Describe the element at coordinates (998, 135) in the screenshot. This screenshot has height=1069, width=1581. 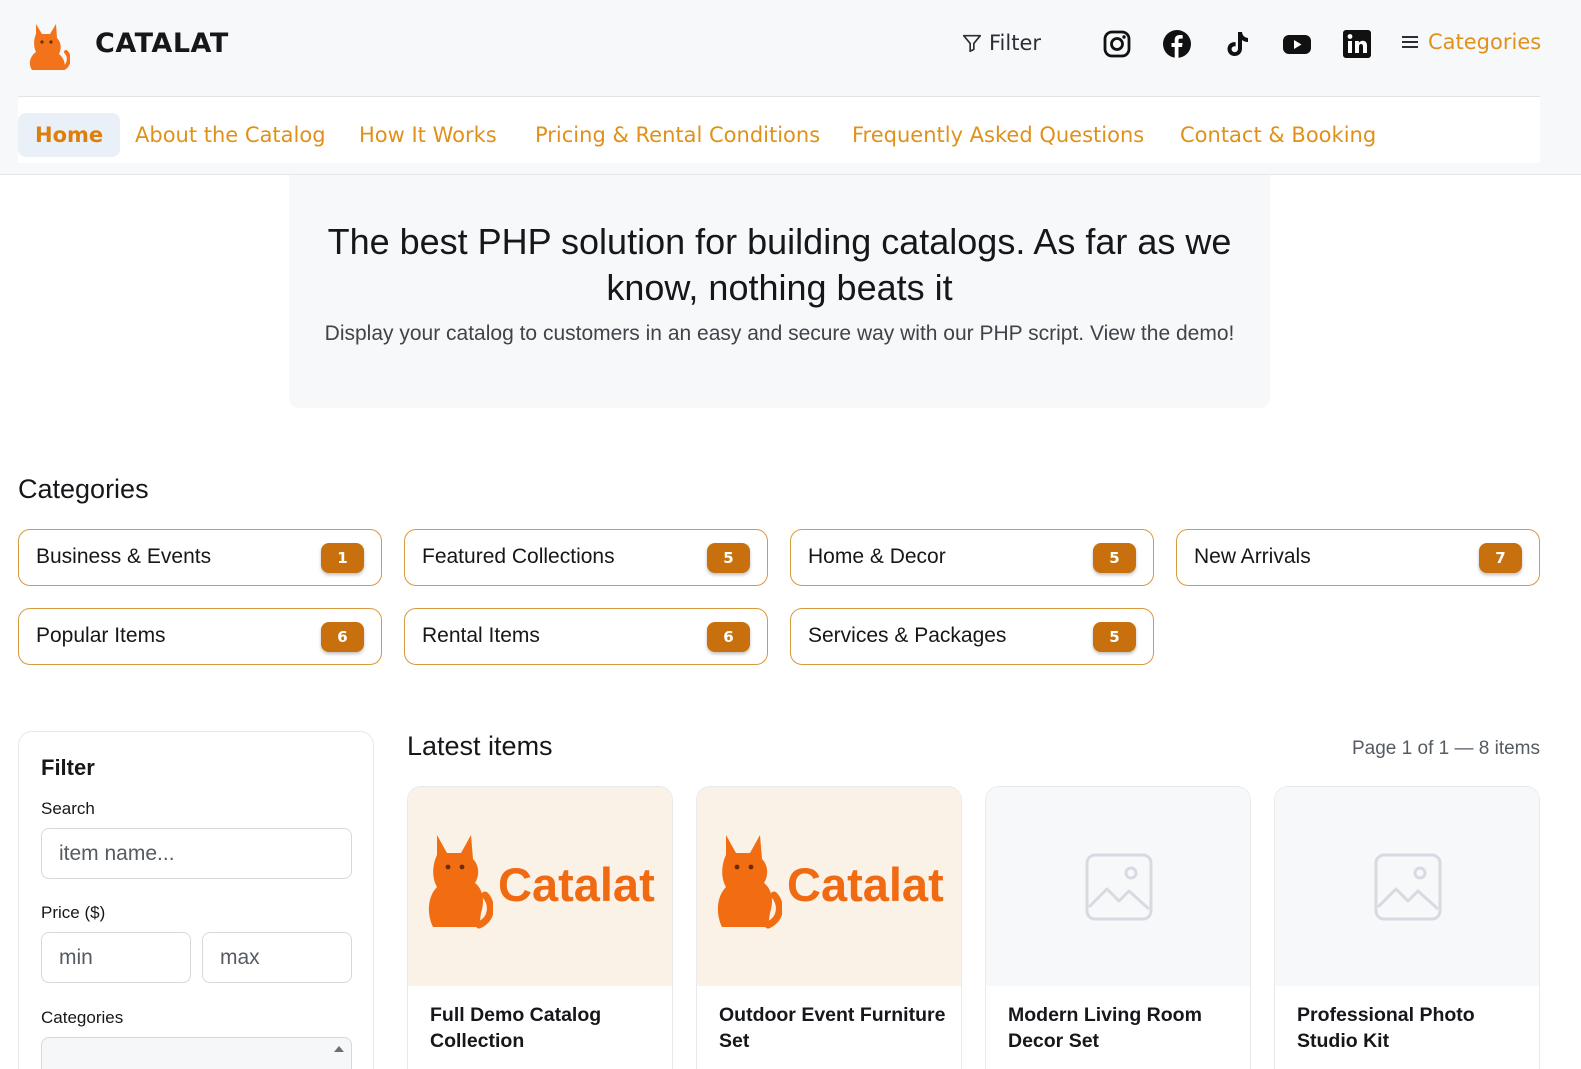
I see `nav-item-faq: Frequently Asked Questions` at that location.